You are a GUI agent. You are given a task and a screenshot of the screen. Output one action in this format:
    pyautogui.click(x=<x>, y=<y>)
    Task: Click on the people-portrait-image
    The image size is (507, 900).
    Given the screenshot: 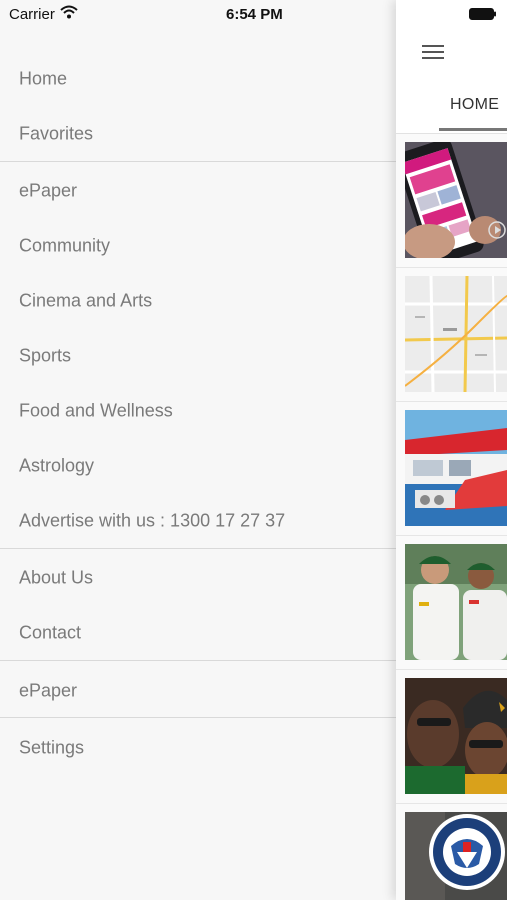 What is the action you would take?
    pyautogui.click(x=456, y=736)
    